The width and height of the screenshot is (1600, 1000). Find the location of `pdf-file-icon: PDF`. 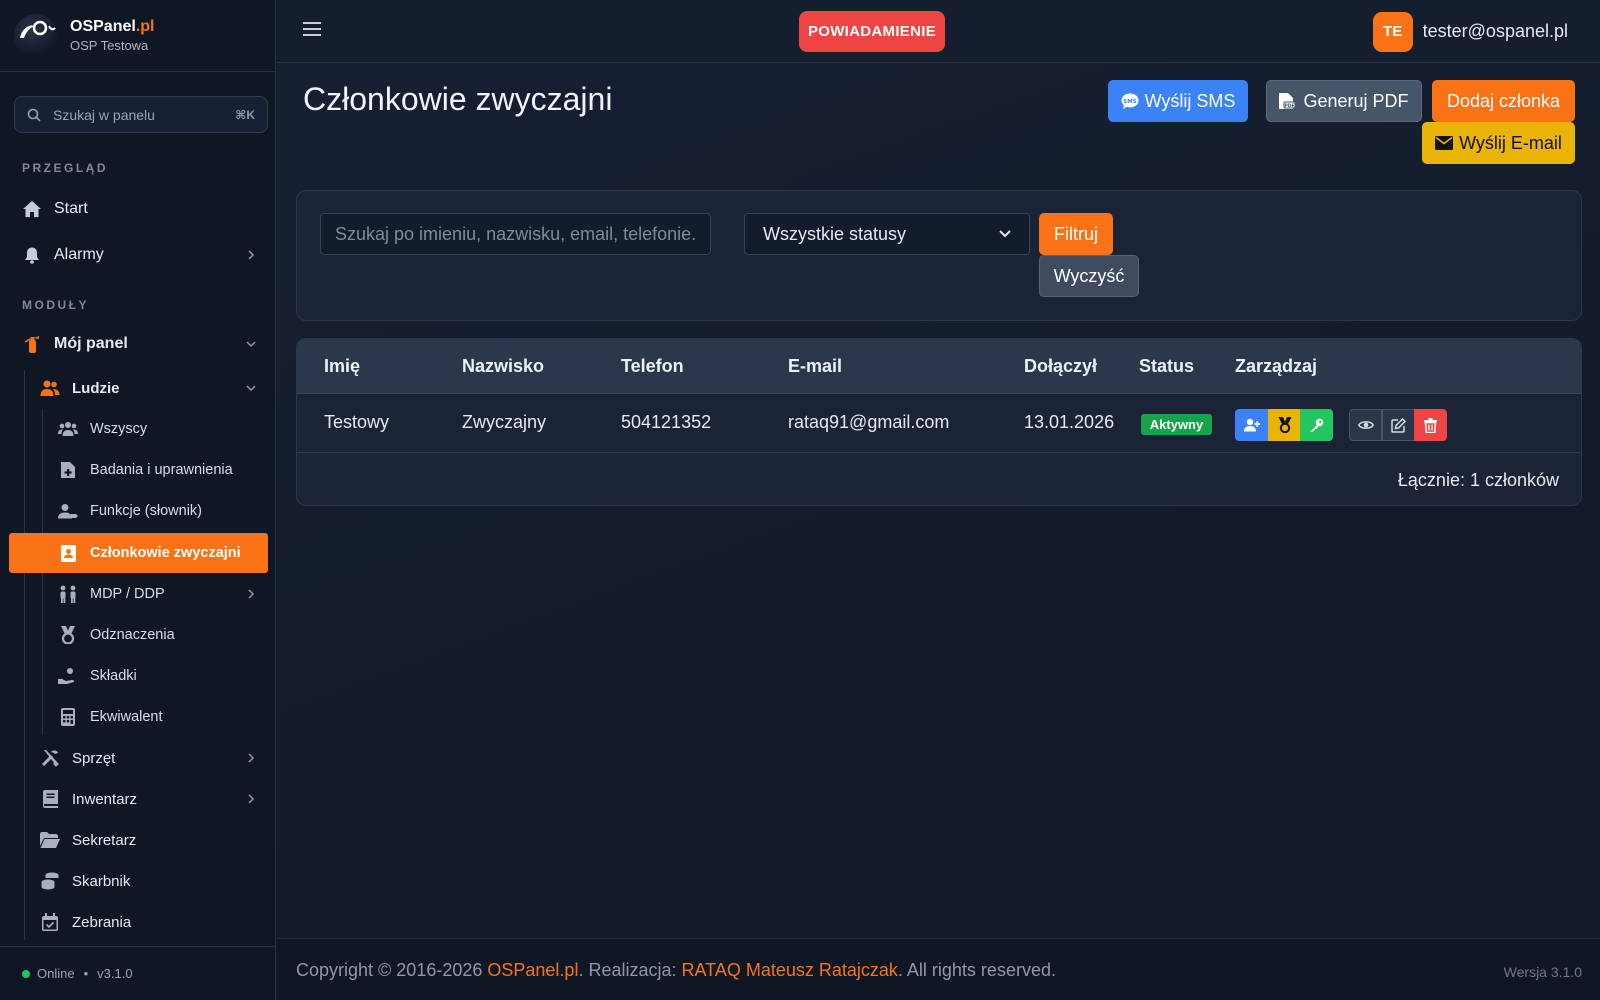

pdf-file-icon: PDF is located at coordinates (1288, 101).